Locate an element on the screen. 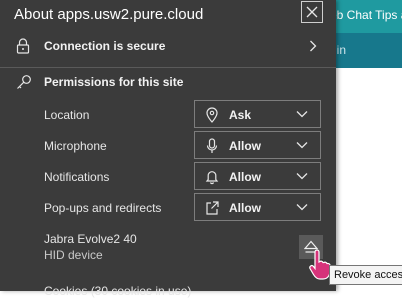  permissions-heading-row: Permissions for this site is located at coordinates (168, 83).